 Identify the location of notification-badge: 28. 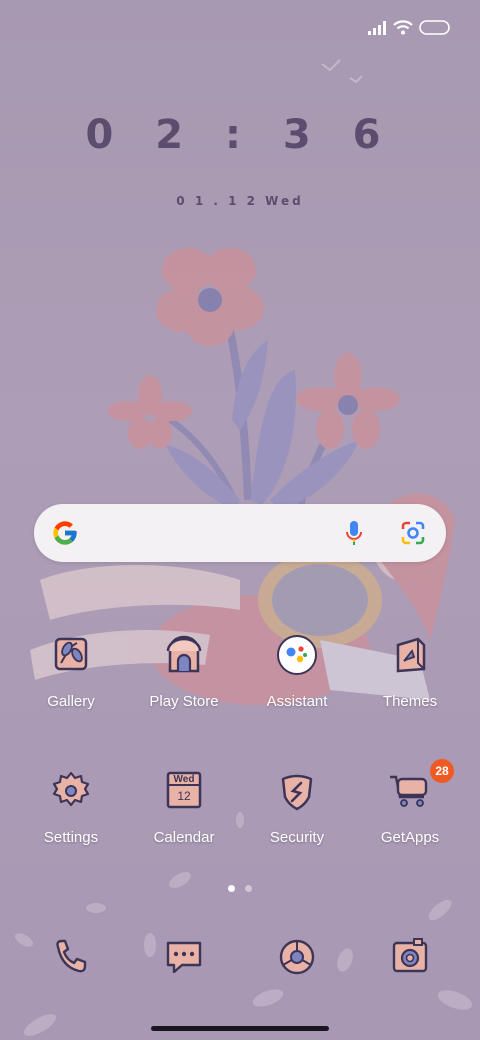
(442, 771).